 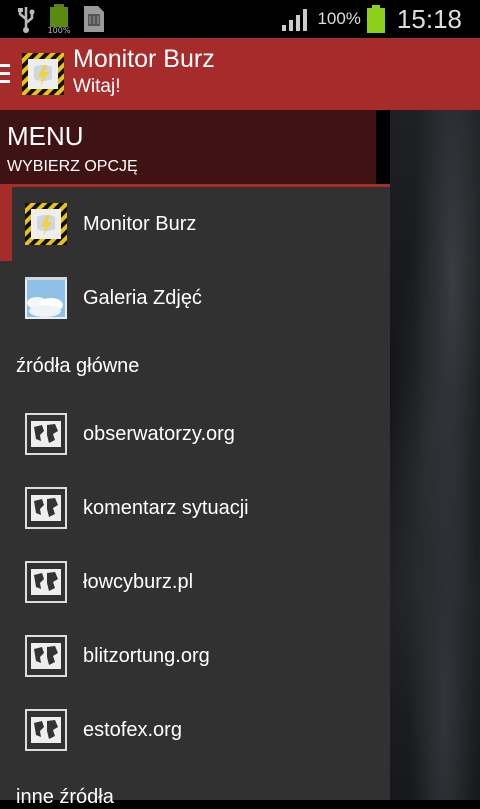 What do you see at coordinates (339, 18) in the screenshot?
I see `battery-percent: 100%` at bounding box center [339, 18].